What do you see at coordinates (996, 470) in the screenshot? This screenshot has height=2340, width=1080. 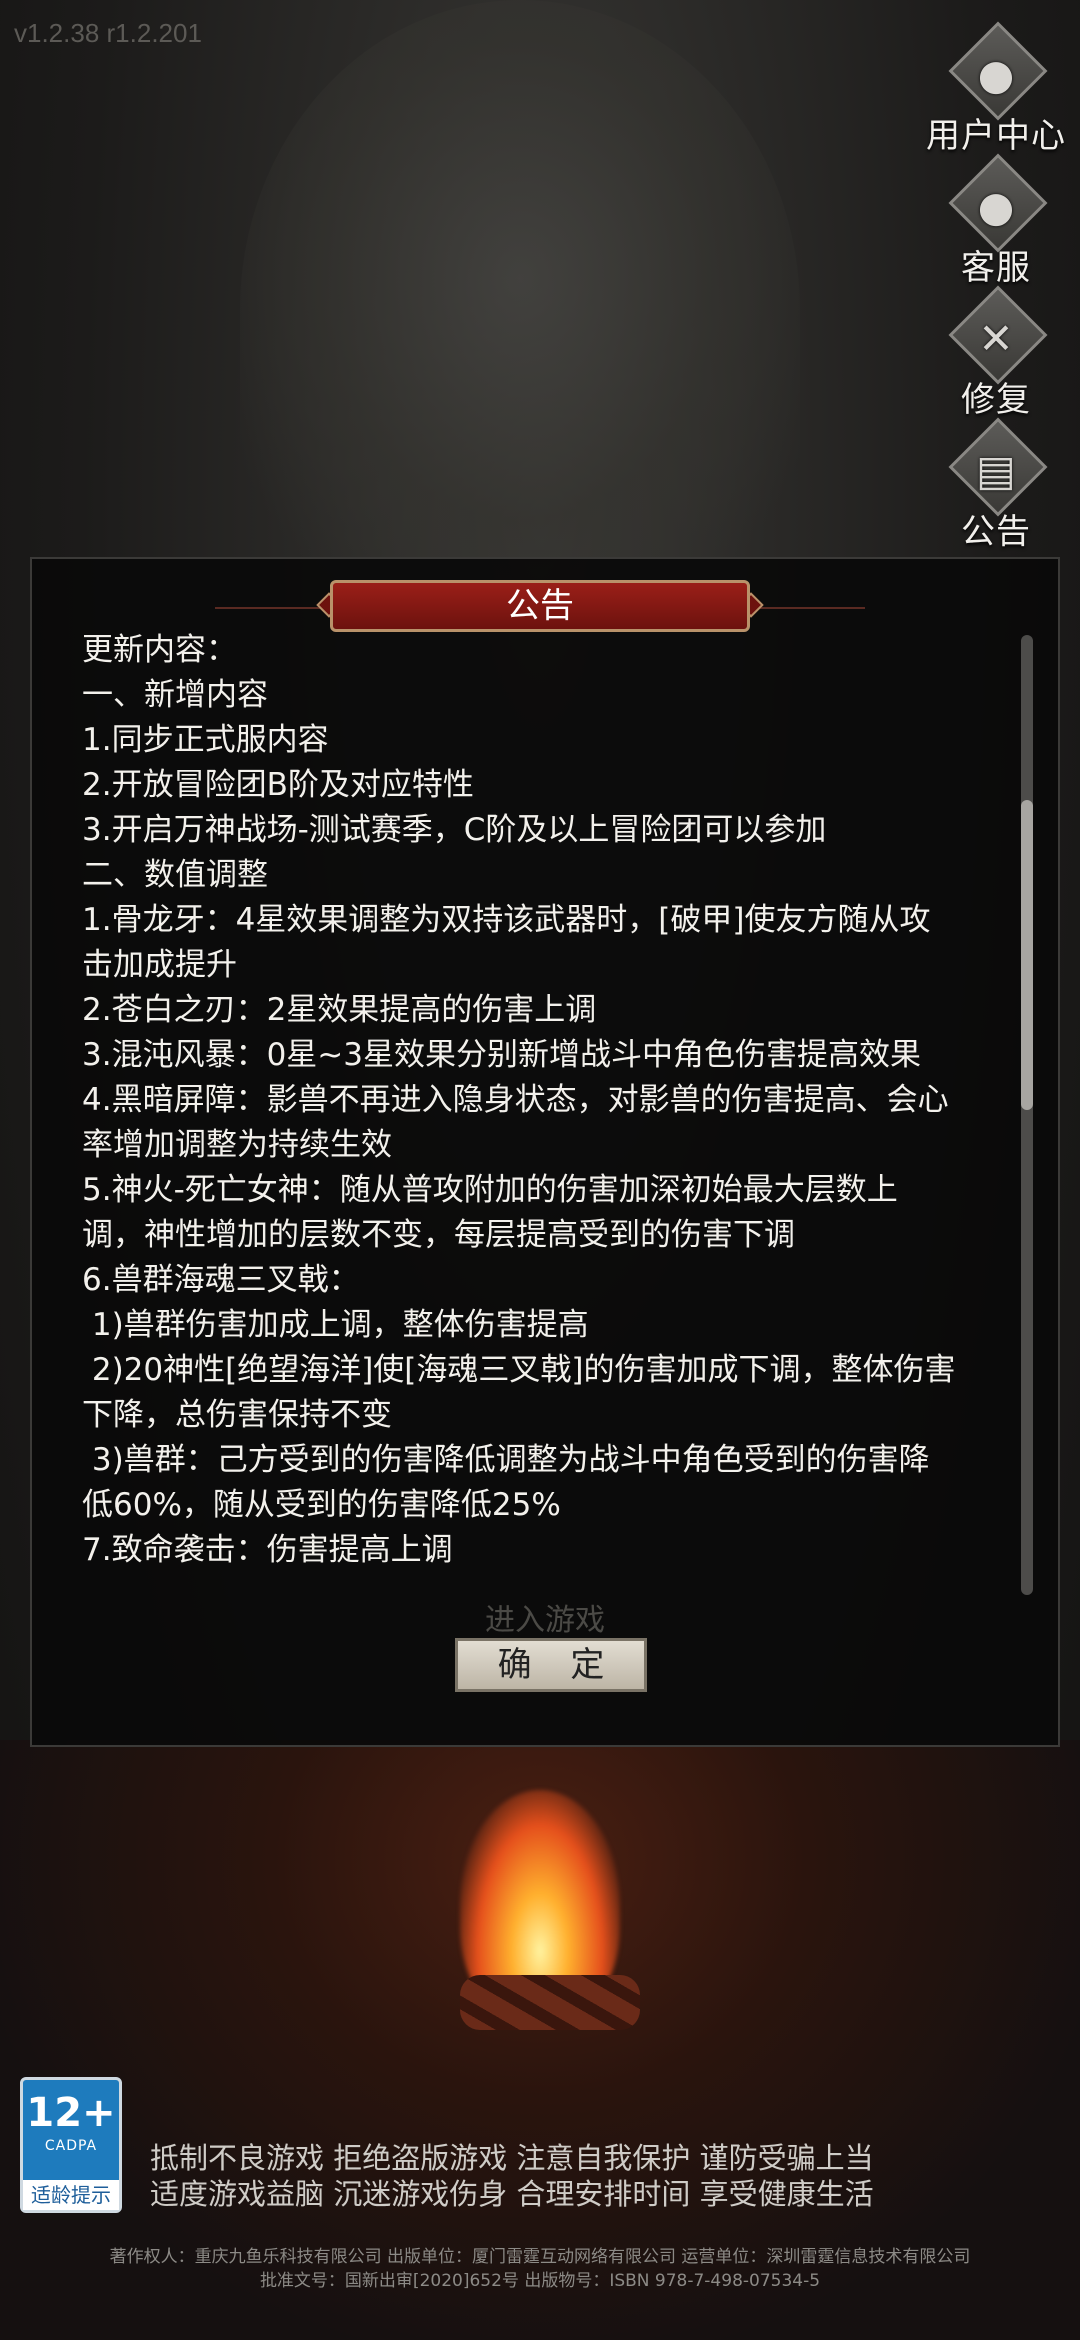 I see `notice-icon: ▤` at bounding box center [996, 470].